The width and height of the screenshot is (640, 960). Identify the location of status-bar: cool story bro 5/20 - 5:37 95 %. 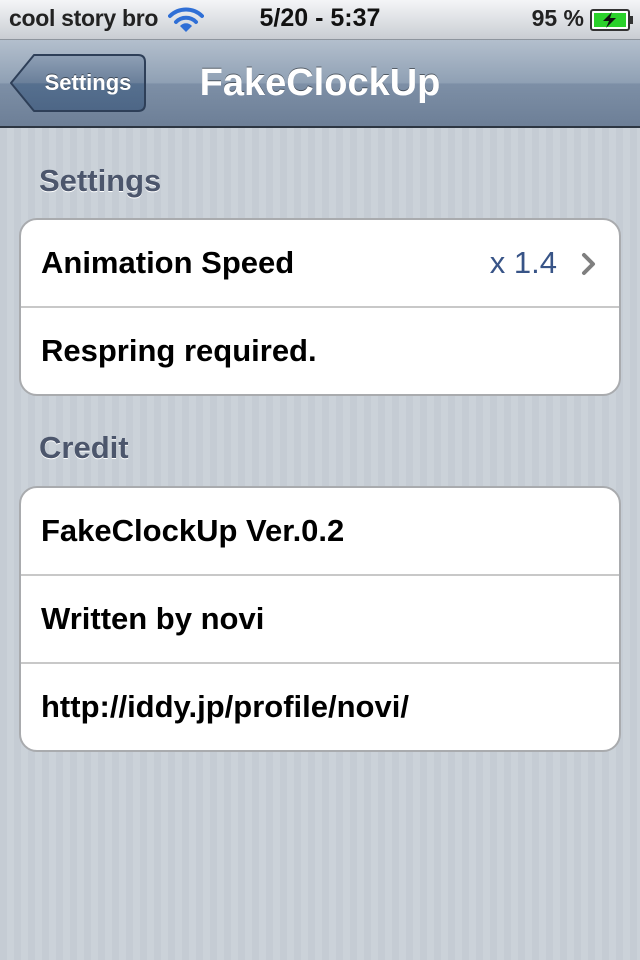
(320, 20).